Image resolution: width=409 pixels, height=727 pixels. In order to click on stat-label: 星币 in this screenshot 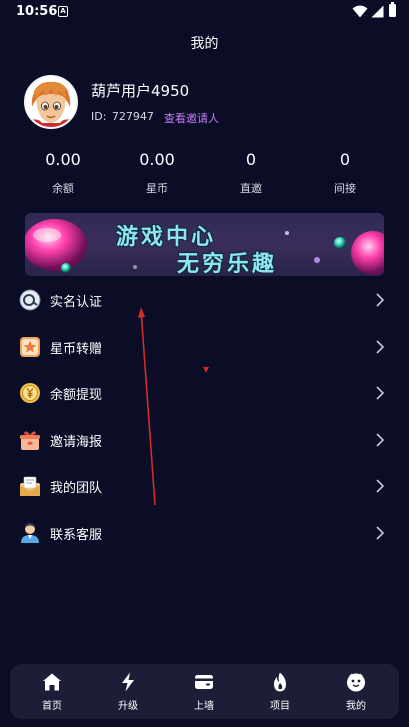, I will do `click(157, 188)`.